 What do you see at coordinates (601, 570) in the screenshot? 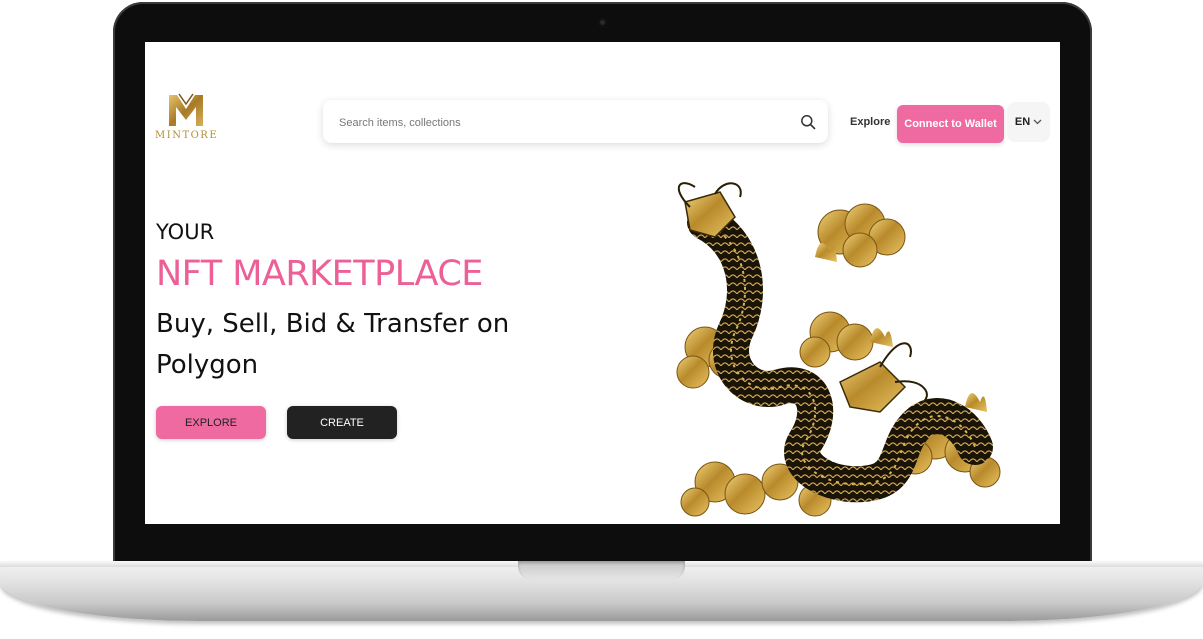
I see `laptop-notch` at bounding box center [601, 570].